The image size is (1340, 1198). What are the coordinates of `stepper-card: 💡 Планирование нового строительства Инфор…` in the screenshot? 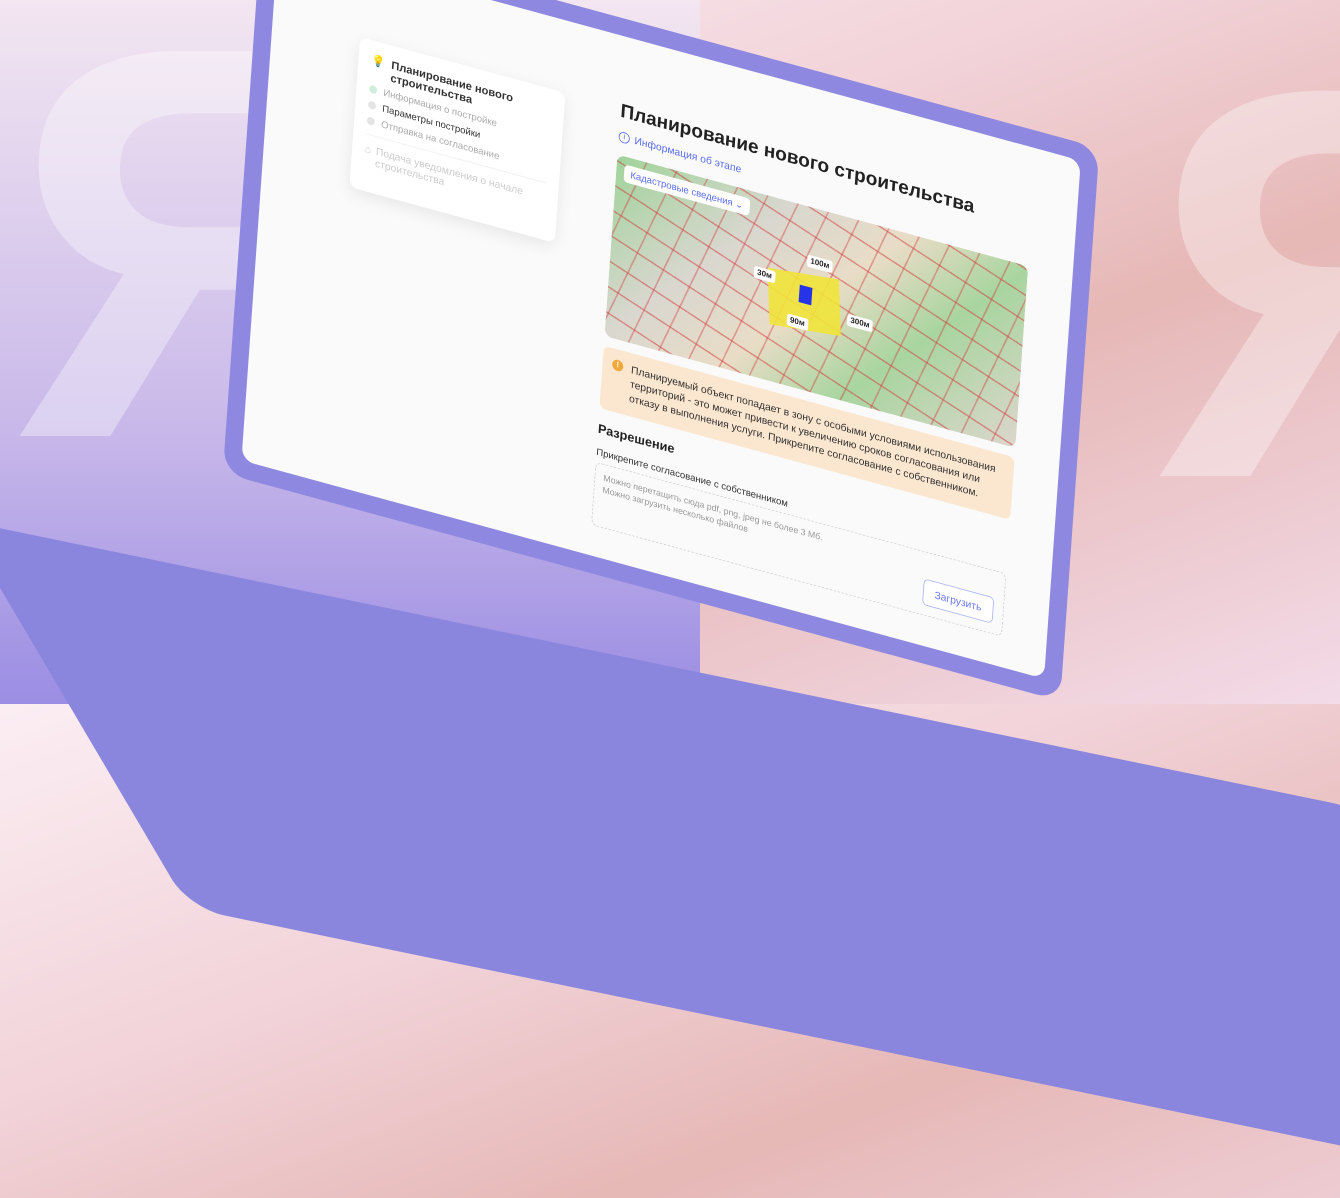 It's located at (457, 139).